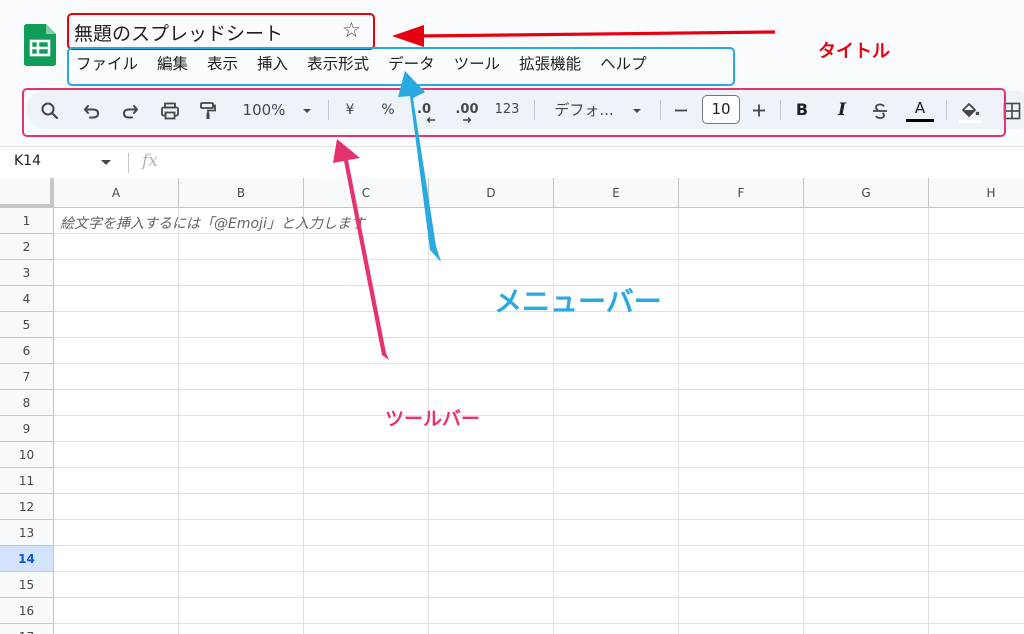  What do you see at coordinates (491, 193) in the screenshot?
I see `column-header-d: D` at bounding box center [491, 193].